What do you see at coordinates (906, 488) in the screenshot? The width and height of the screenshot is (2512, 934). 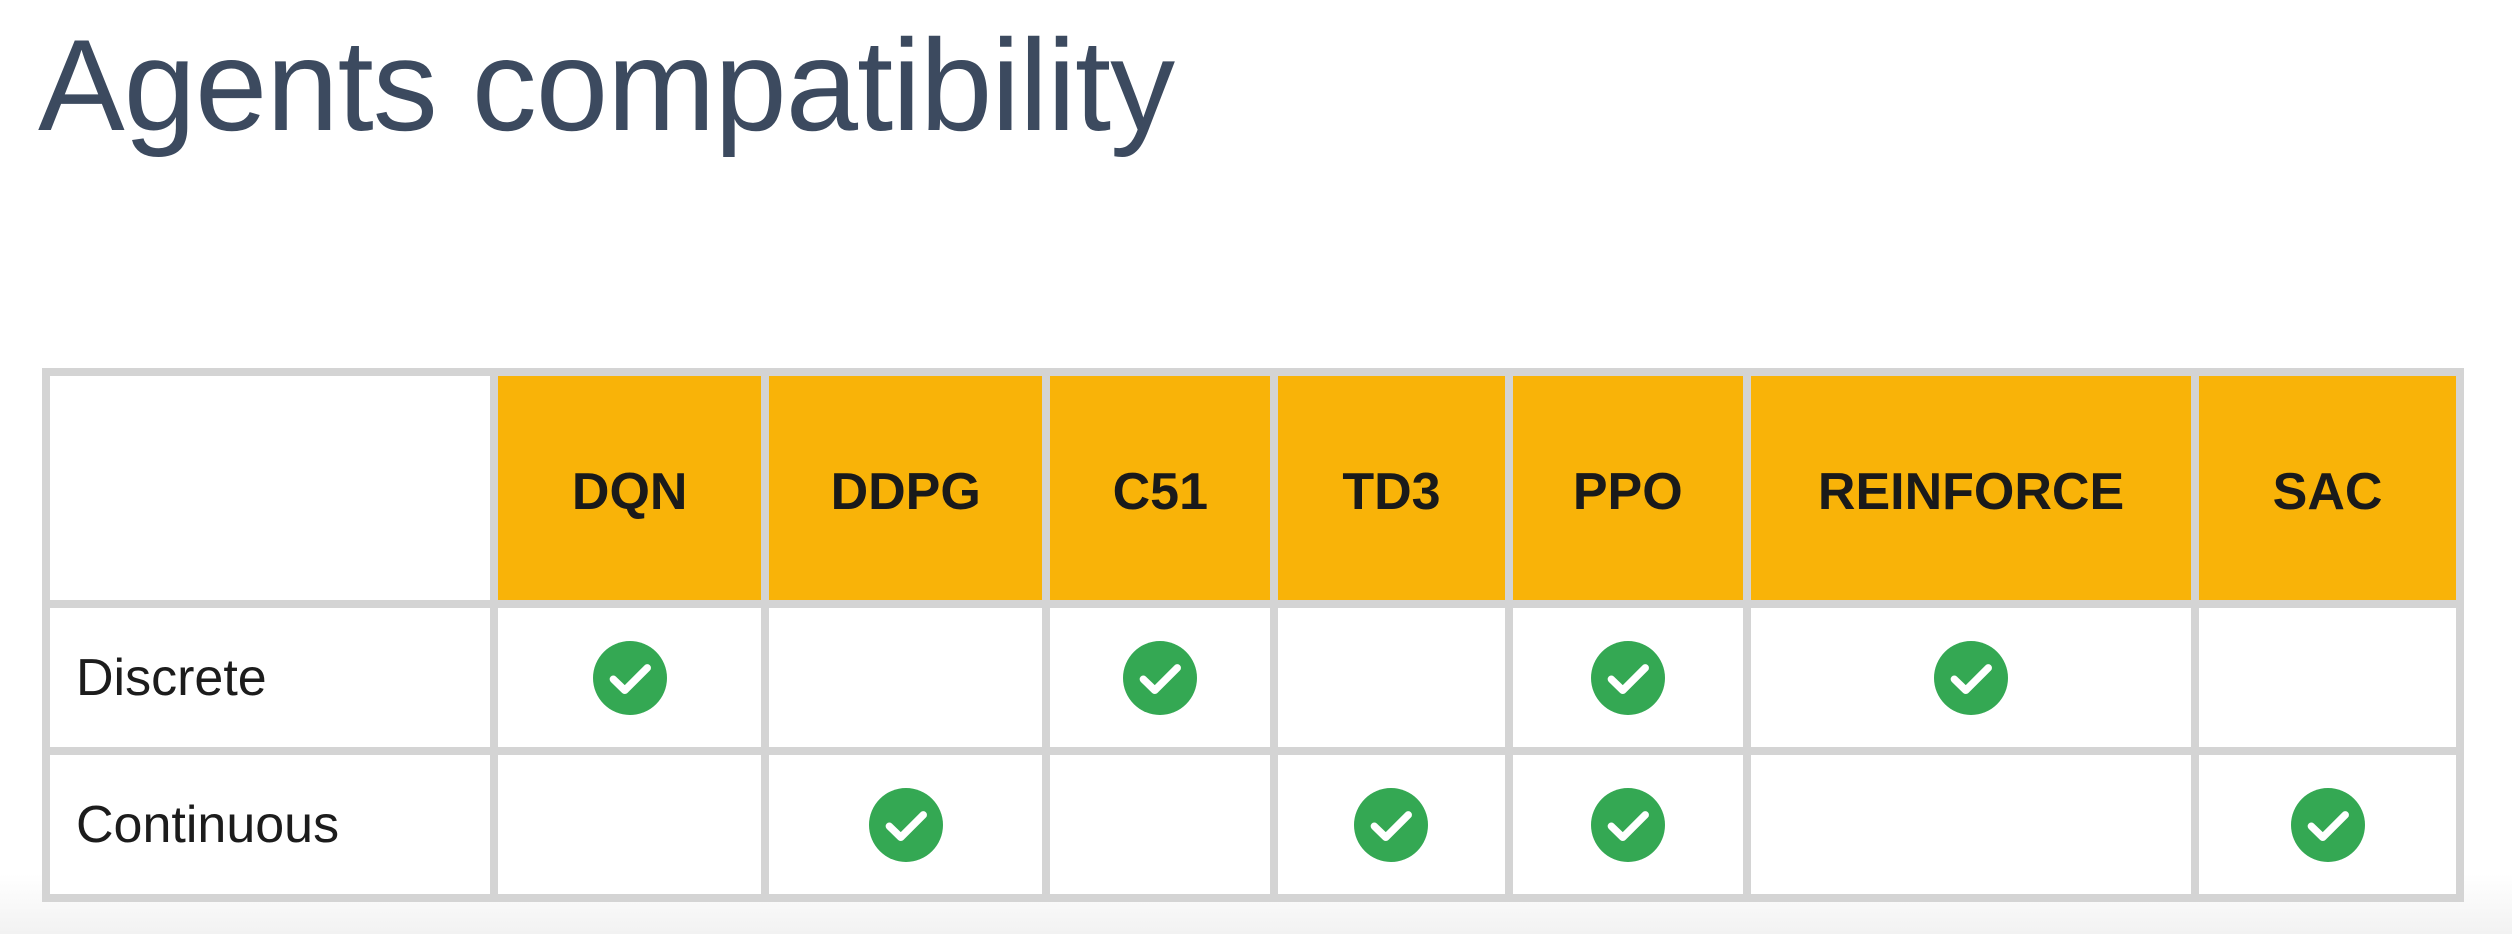 I see `column-header-ddpg: DDPG` at bounding box center [906, 488].